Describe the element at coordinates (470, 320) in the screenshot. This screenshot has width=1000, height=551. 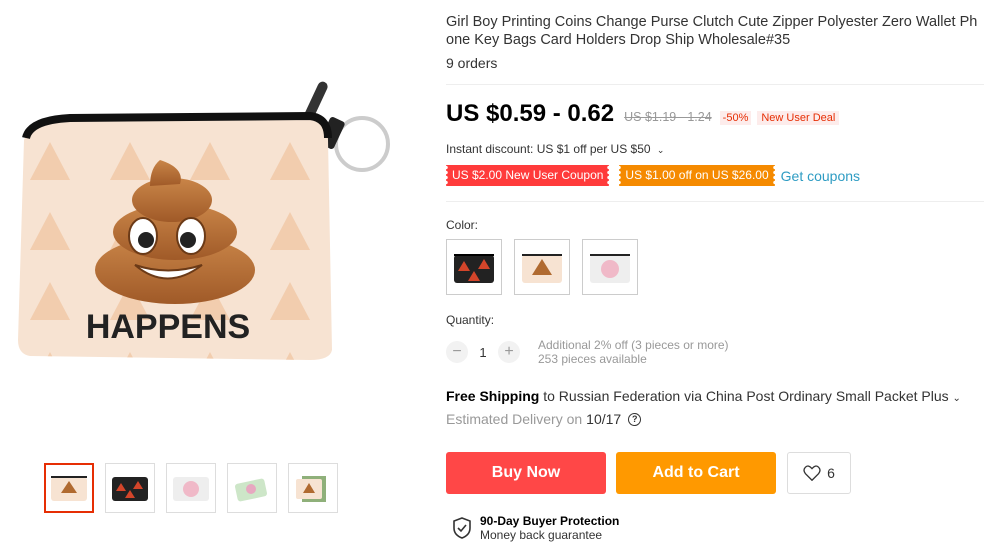
I see `quantity-label: Quantity:` at that location.